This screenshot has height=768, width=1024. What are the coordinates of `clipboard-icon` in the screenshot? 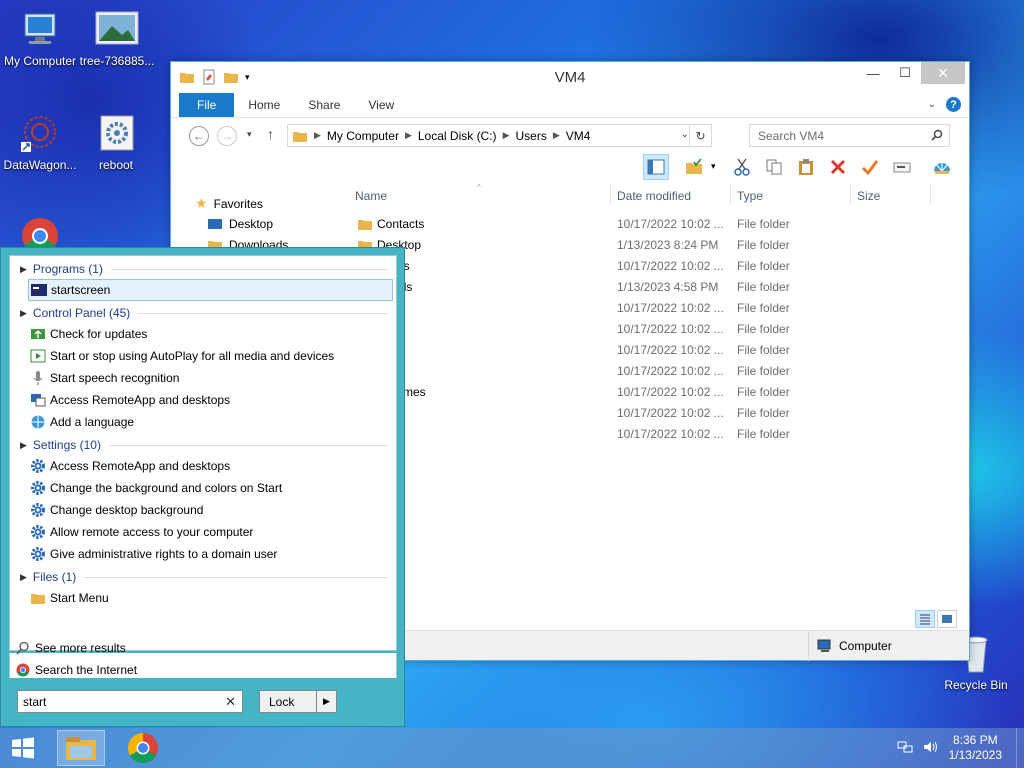 It's located at (806, 167).